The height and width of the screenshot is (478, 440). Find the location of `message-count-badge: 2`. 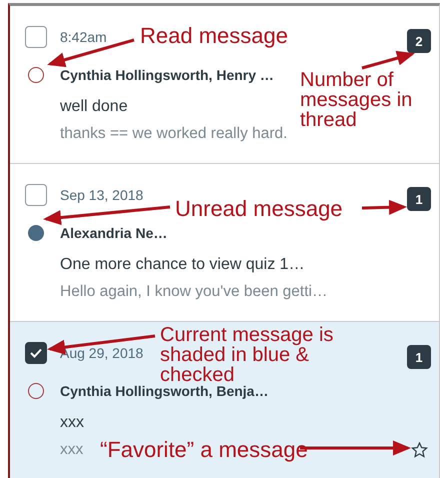

message-count-badge: 2 is located at coordinates (419, 41).